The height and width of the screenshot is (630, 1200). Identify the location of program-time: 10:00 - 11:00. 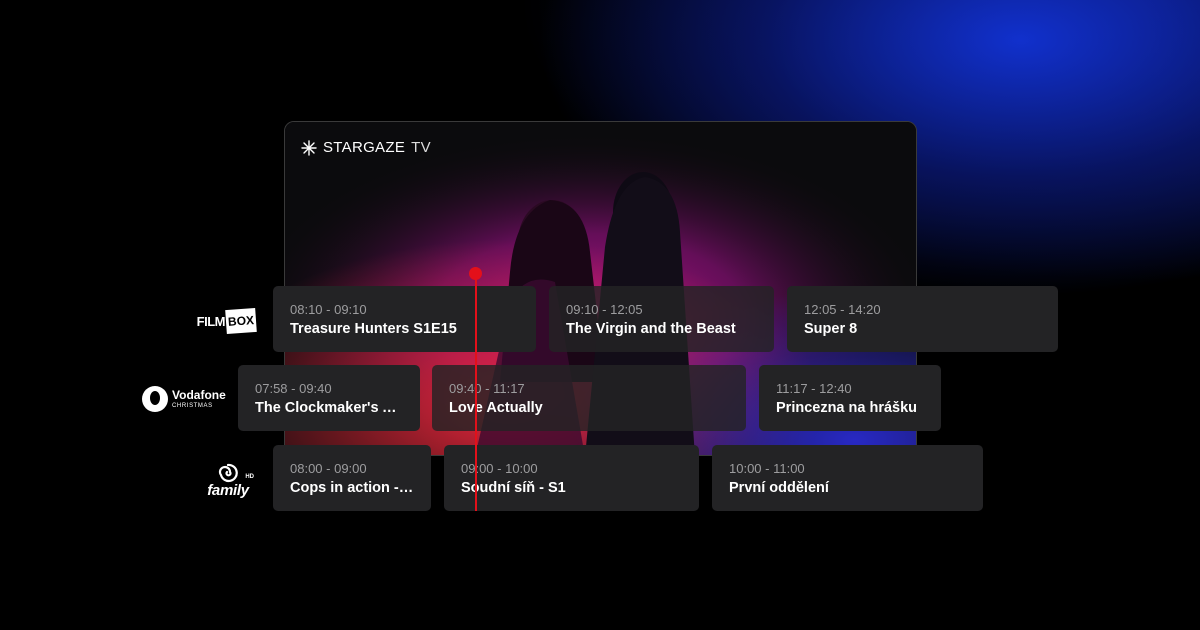
(767, 468).